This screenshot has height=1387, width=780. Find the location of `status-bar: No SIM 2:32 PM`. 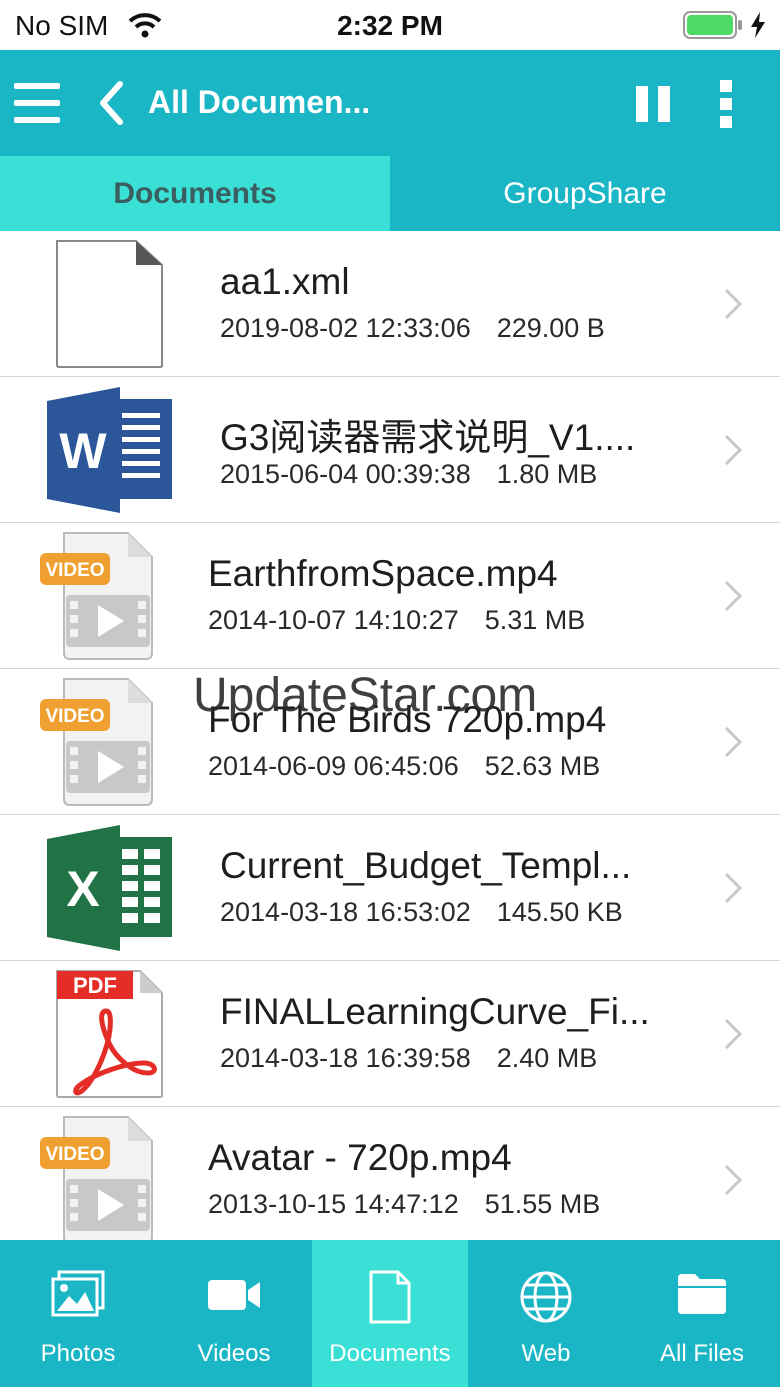

status-bar: No SIM 2:32 PM is located at coordinates (390, 25).